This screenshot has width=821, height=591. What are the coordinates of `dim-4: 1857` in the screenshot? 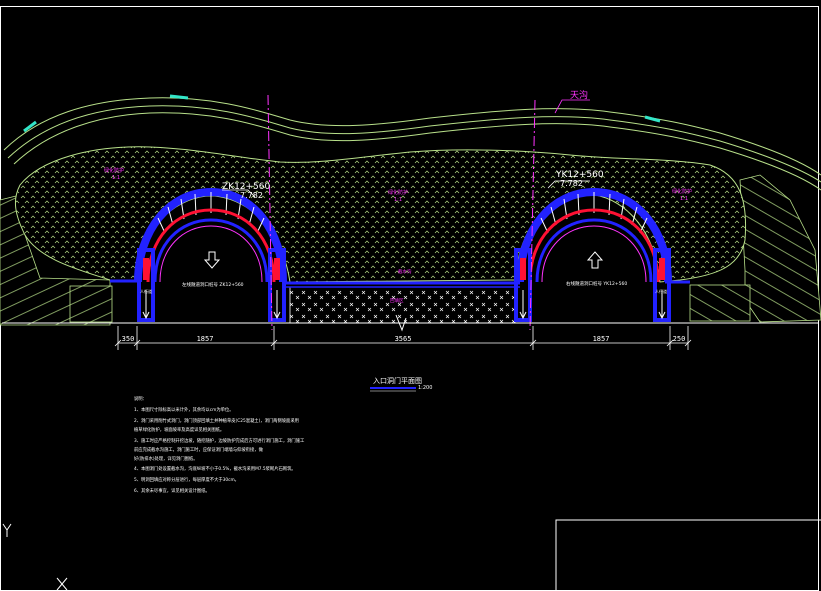 It's located at (601, 339).